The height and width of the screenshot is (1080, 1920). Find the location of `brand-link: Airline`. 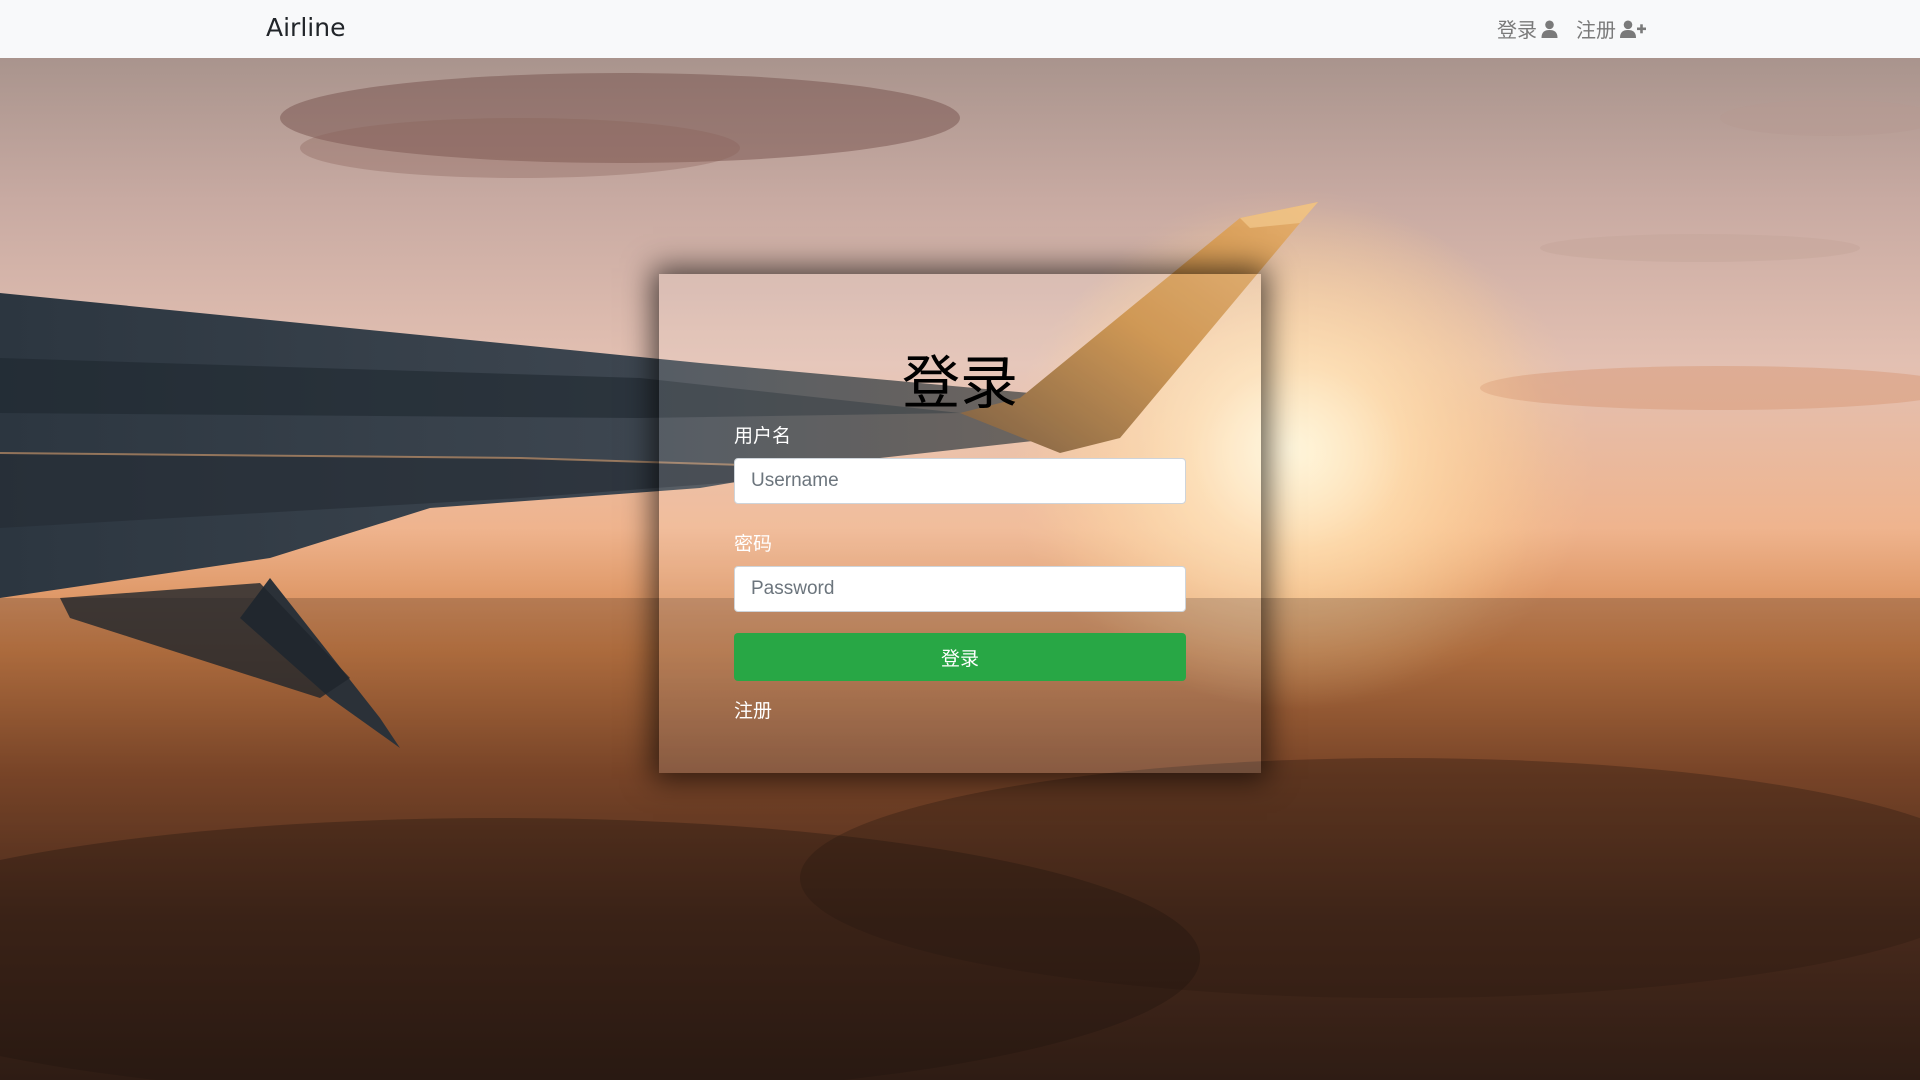

brand-link: Airline is located at coordinates (305, 27).